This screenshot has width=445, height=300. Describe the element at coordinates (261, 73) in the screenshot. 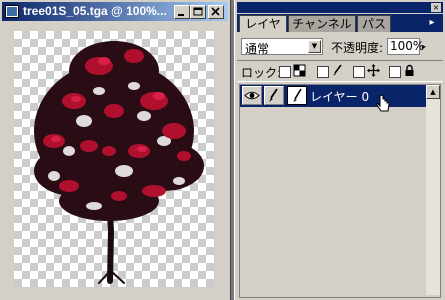

I see `lock-label: ロック:` at that location.